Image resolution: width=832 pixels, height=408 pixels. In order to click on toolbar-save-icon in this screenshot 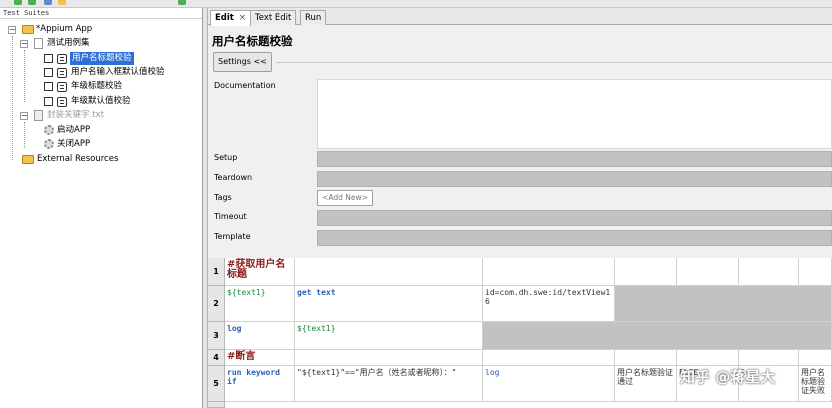, I will do `click(48, 2)`.